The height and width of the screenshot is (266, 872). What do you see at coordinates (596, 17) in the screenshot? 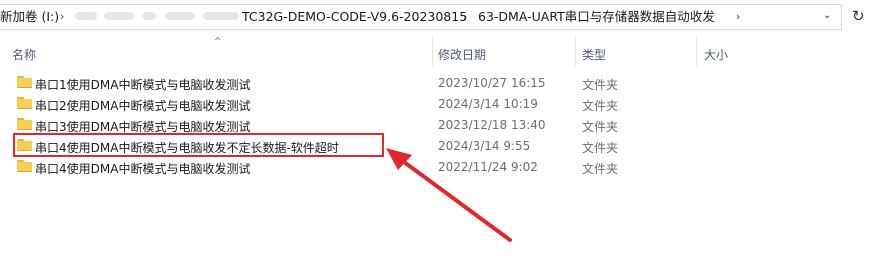
I see `breadcrumb-current-folder: 63-DMA-UART串口与存储器数据自动收发` at bounding box center [596, 17].